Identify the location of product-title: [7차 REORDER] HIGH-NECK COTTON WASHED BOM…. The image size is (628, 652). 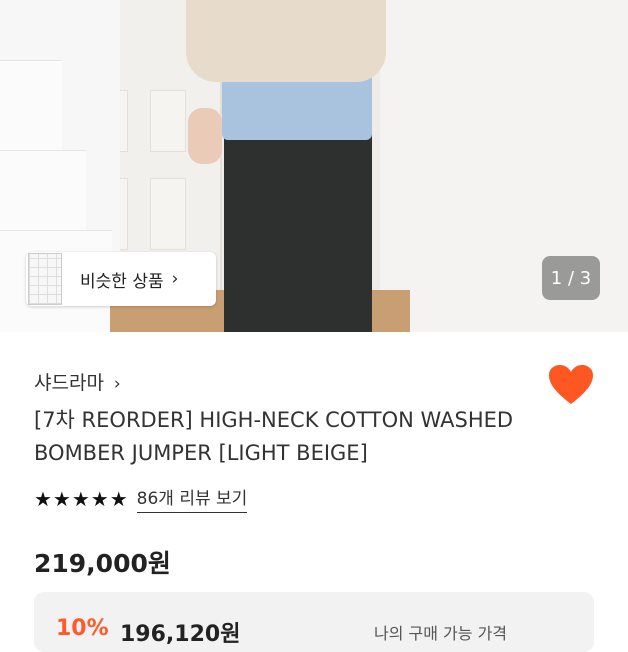
(274, 436).